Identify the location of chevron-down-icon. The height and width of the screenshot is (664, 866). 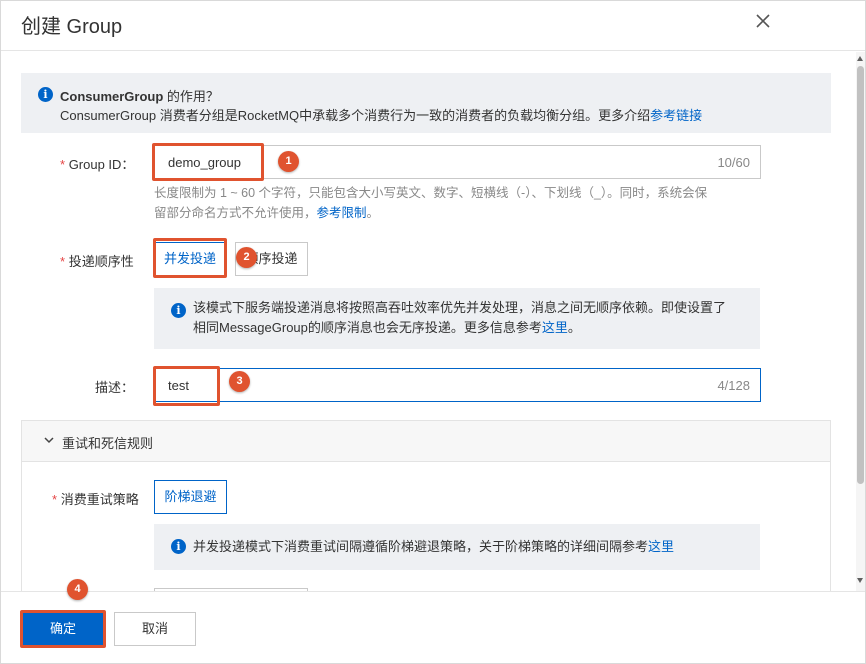
(49, 440).